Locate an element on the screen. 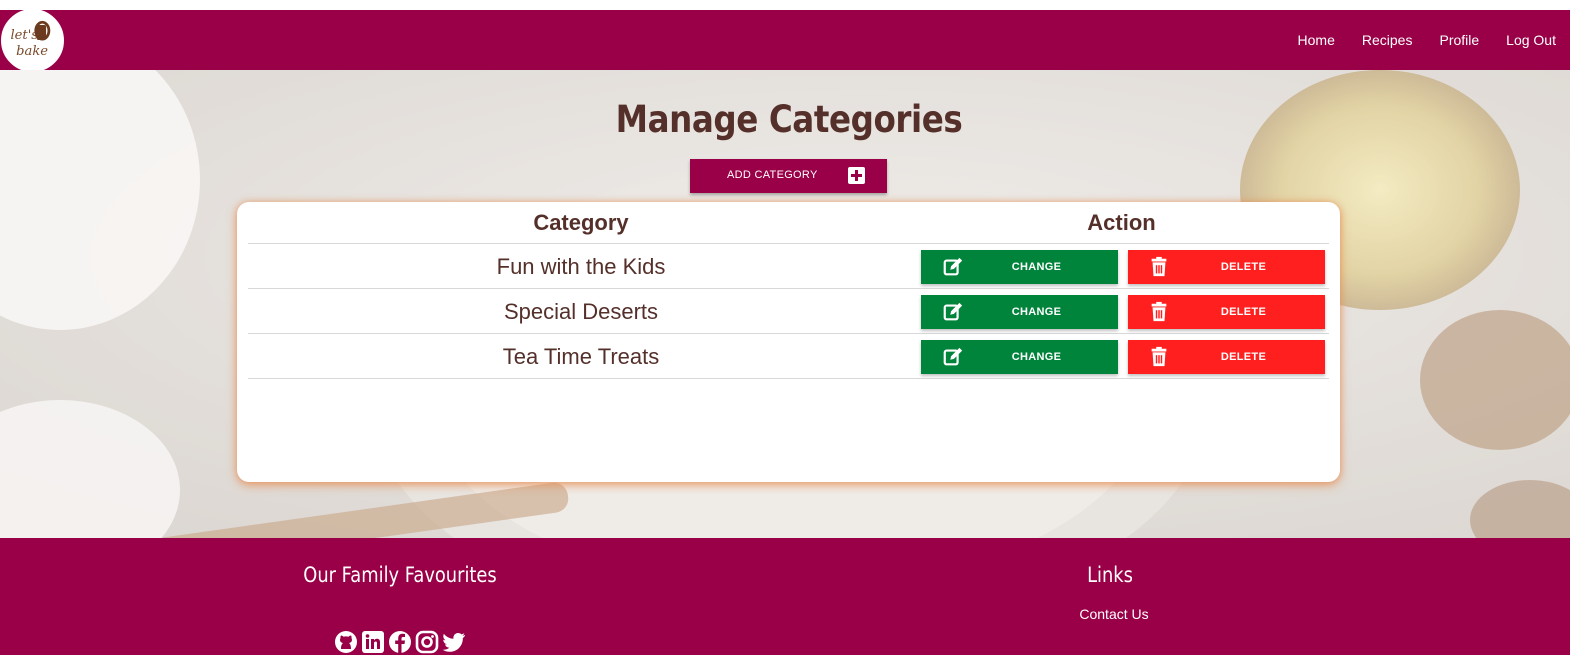  table-header: Category Action is located at coordinates (788, 223).